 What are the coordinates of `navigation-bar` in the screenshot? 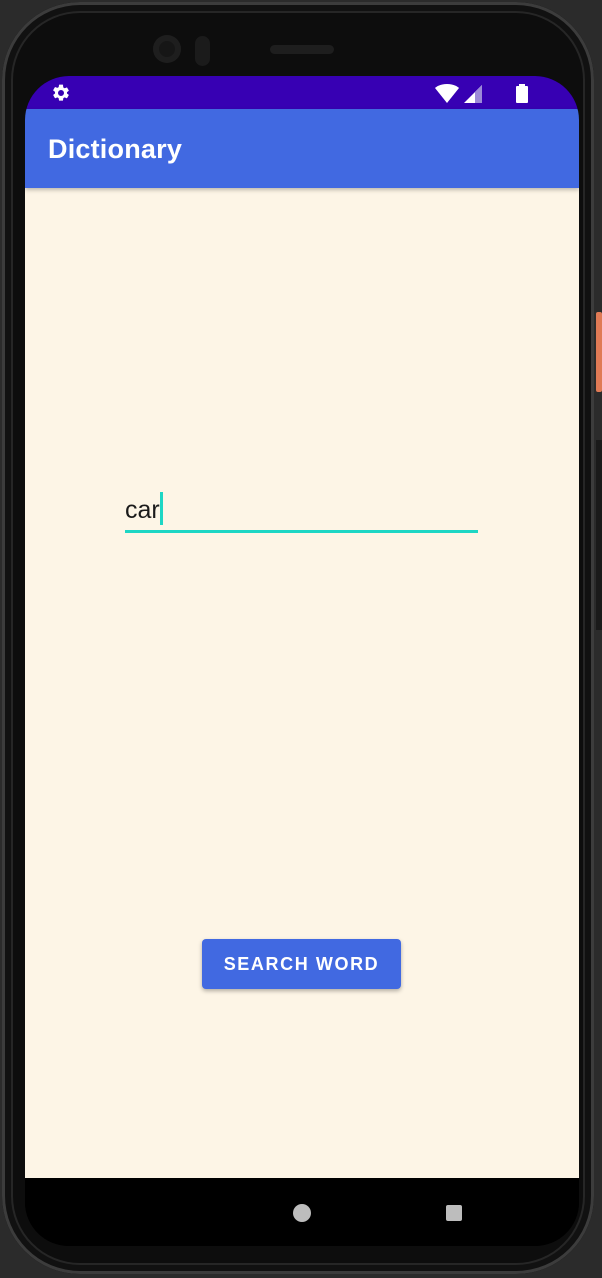 It's located at (302, 1212).